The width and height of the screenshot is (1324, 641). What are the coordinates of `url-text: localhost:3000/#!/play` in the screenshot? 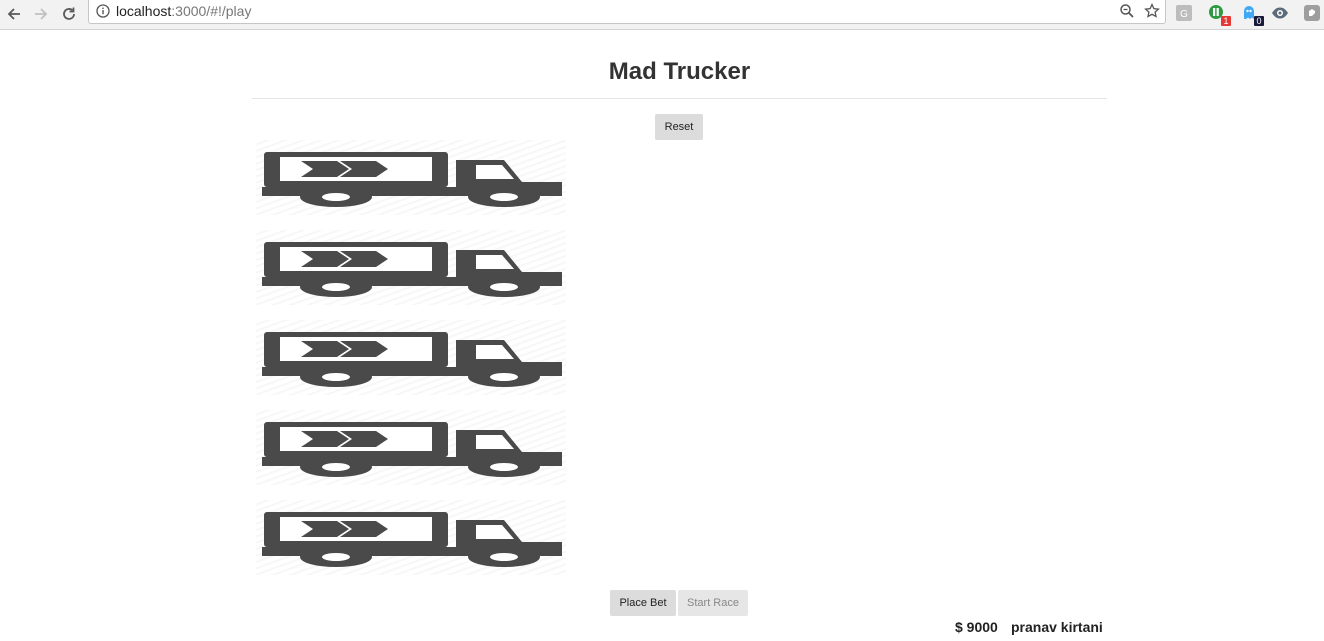 It's located at (183, 11).